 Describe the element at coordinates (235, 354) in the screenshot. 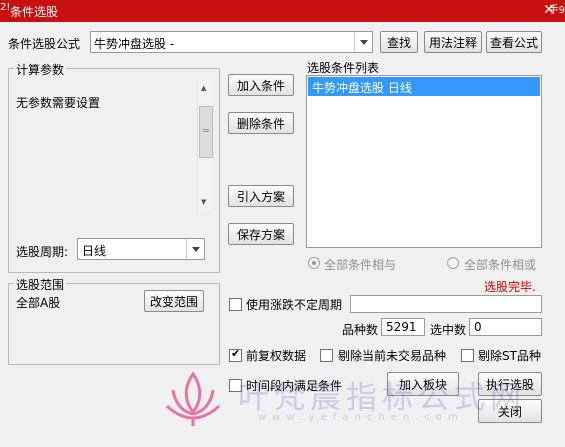

I see `pre-adjust-checkbox` at that location.